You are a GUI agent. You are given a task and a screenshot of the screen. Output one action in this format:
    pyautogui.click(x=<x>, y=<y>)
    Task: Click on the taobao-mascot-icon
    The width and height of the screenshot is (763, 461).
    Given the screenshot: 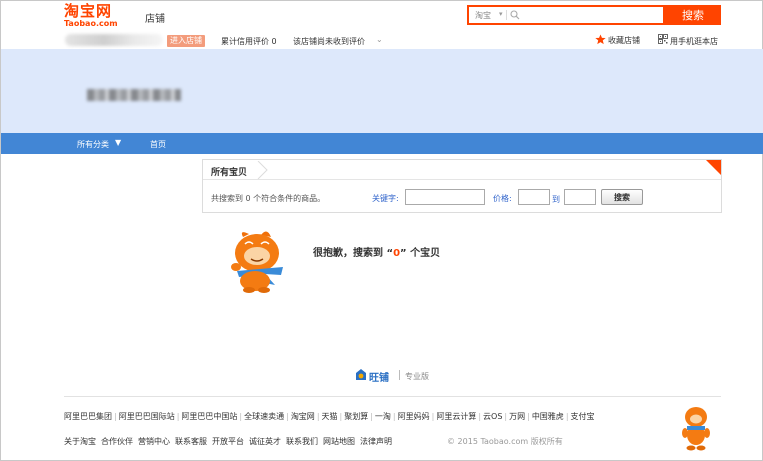 What is the action you would take?
    pyautogui.click(x=257, y=262)
    